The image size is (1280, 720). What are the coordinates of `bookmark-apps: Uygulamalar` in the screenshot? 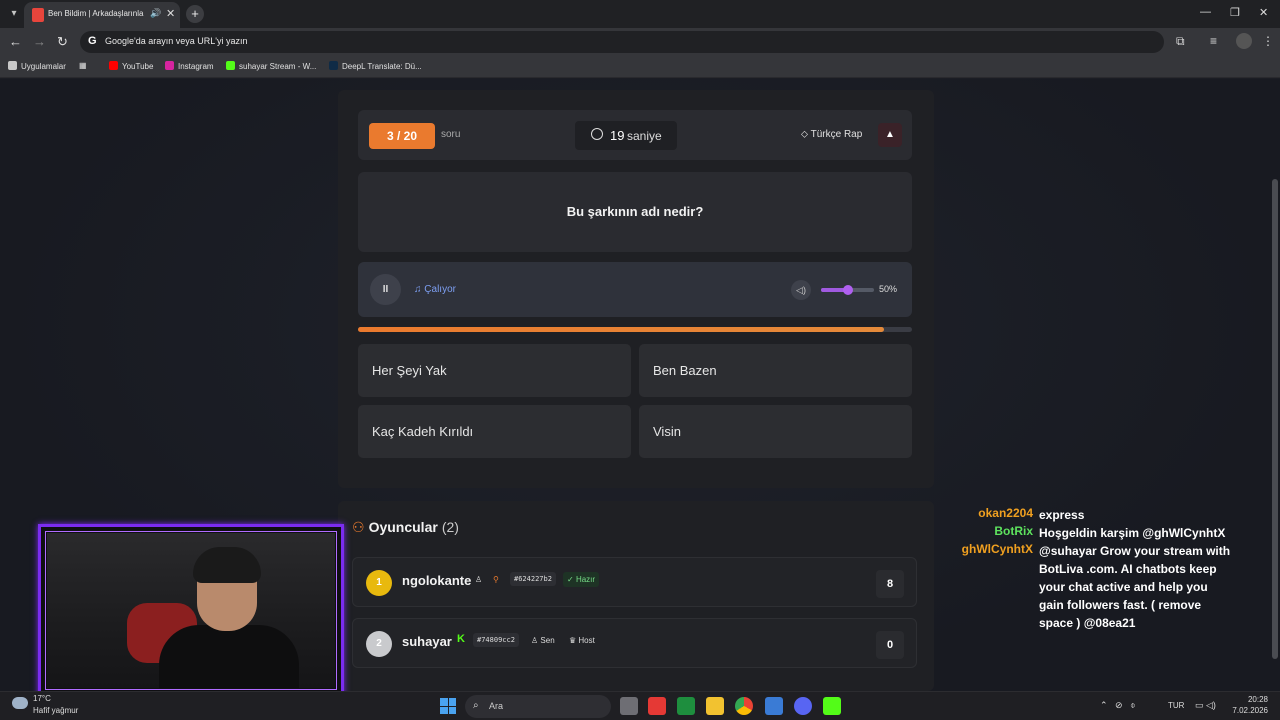 It's located at (37, 66).